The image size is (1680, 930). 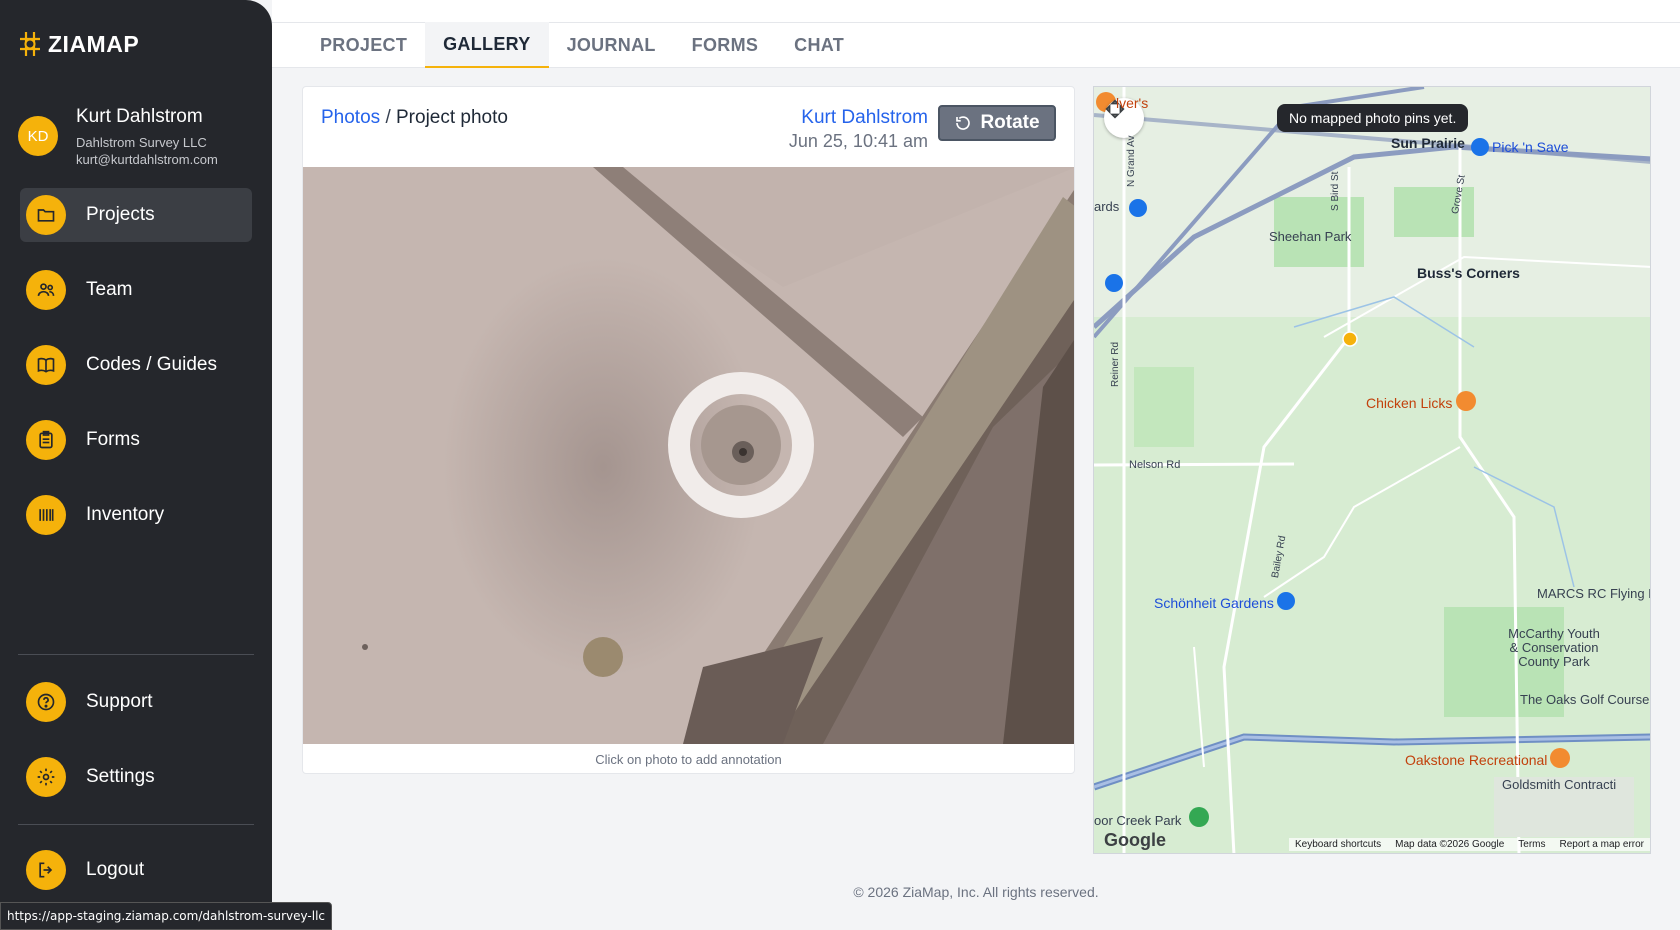 I want to click on tab-gallery: GALLERY, so click(x=487, y=45).